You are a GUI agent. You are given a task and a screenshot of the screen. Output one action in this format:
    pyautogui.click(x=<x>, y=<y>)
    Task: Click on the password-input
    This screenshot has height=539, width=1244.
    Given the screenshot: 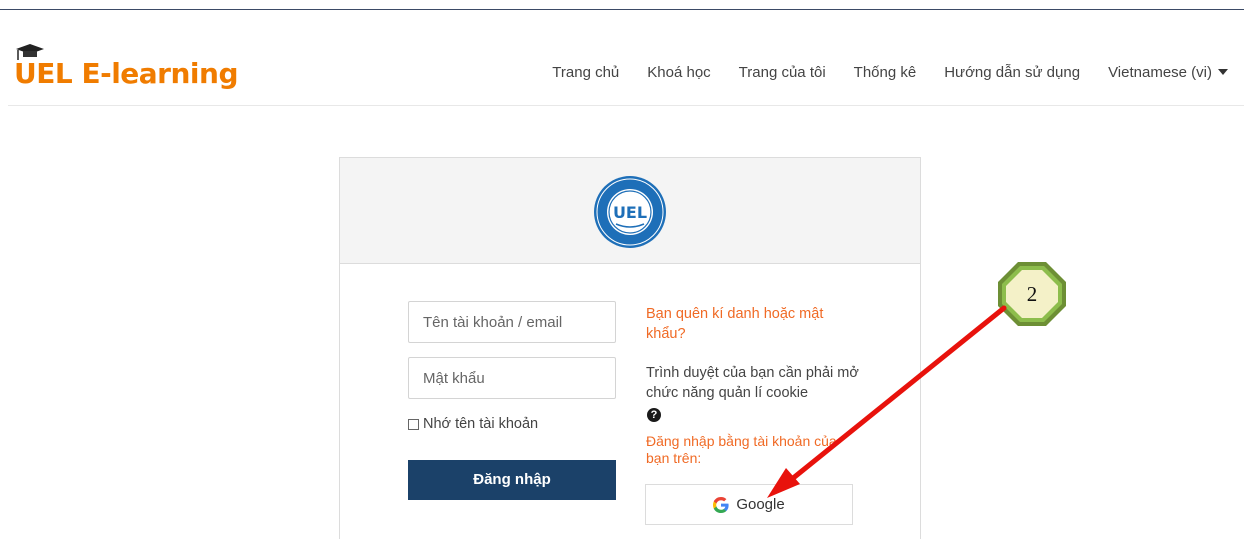 What is the action you would take?
    pyautogui.click(x=512, y=378)
    